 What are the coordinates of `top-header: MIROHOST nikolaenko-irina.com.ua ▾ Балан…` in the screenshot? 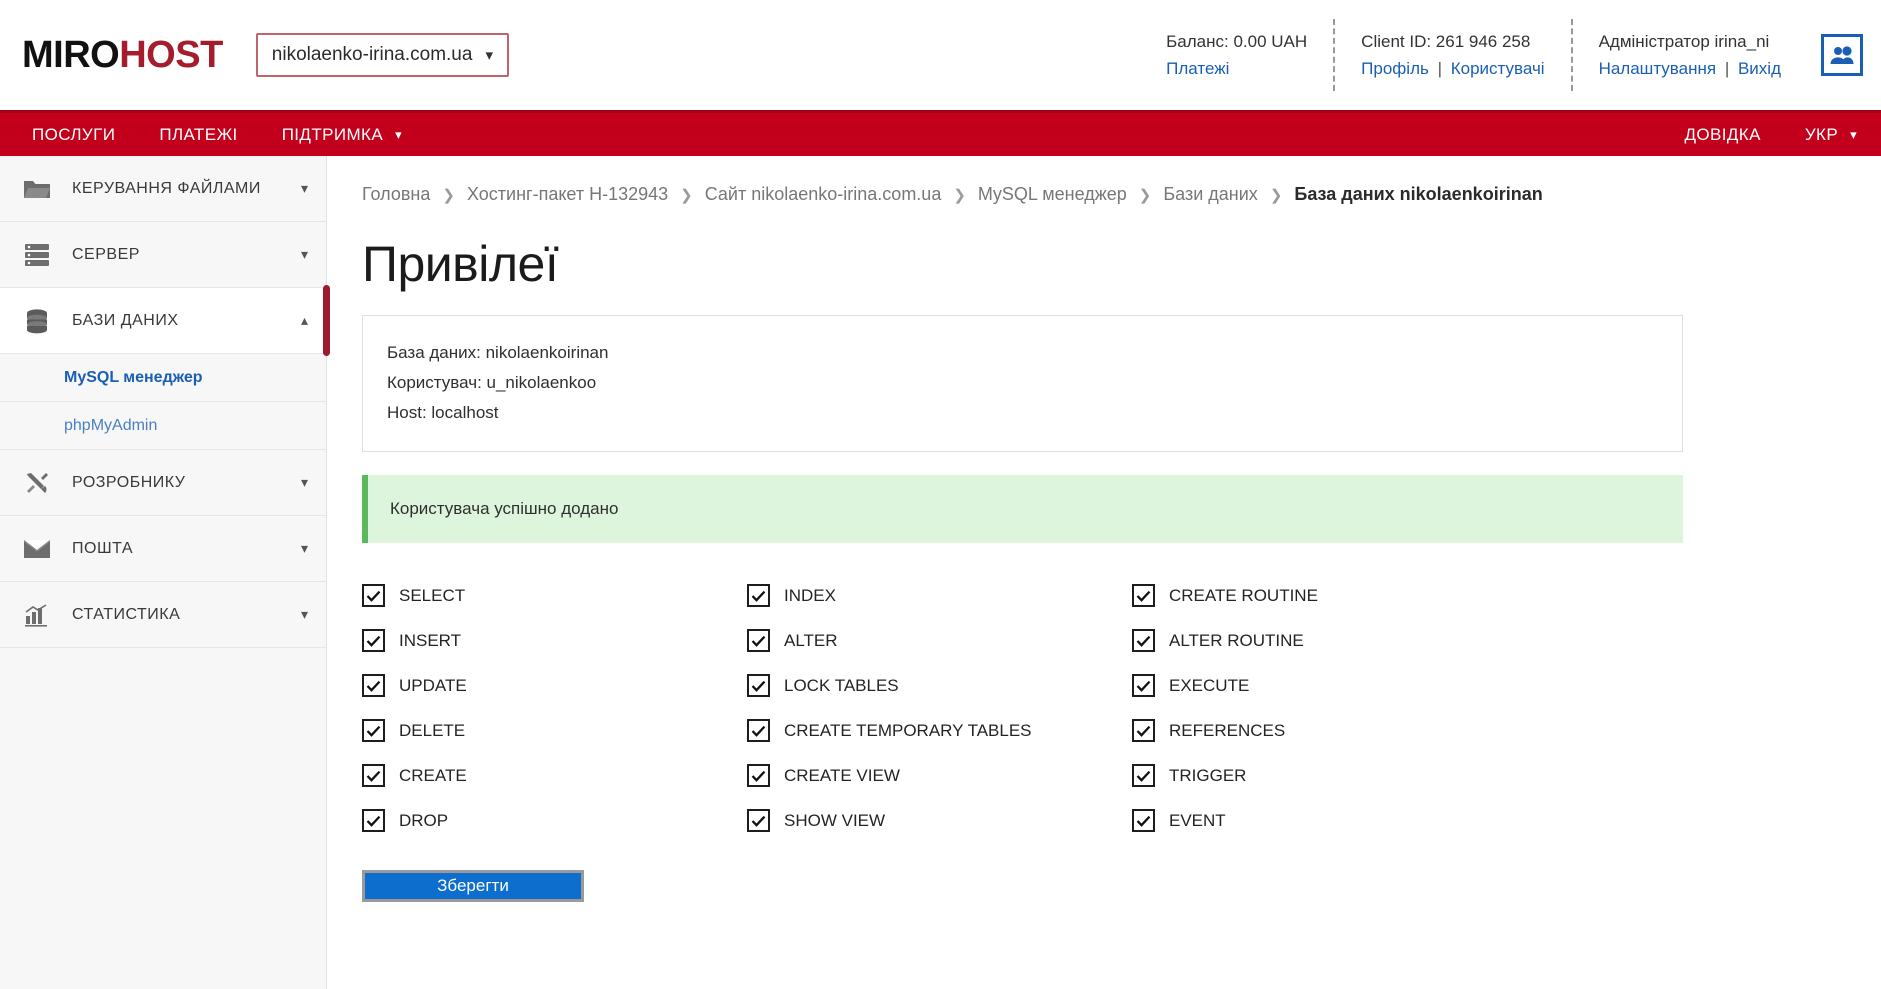 It's located at (940, 55).